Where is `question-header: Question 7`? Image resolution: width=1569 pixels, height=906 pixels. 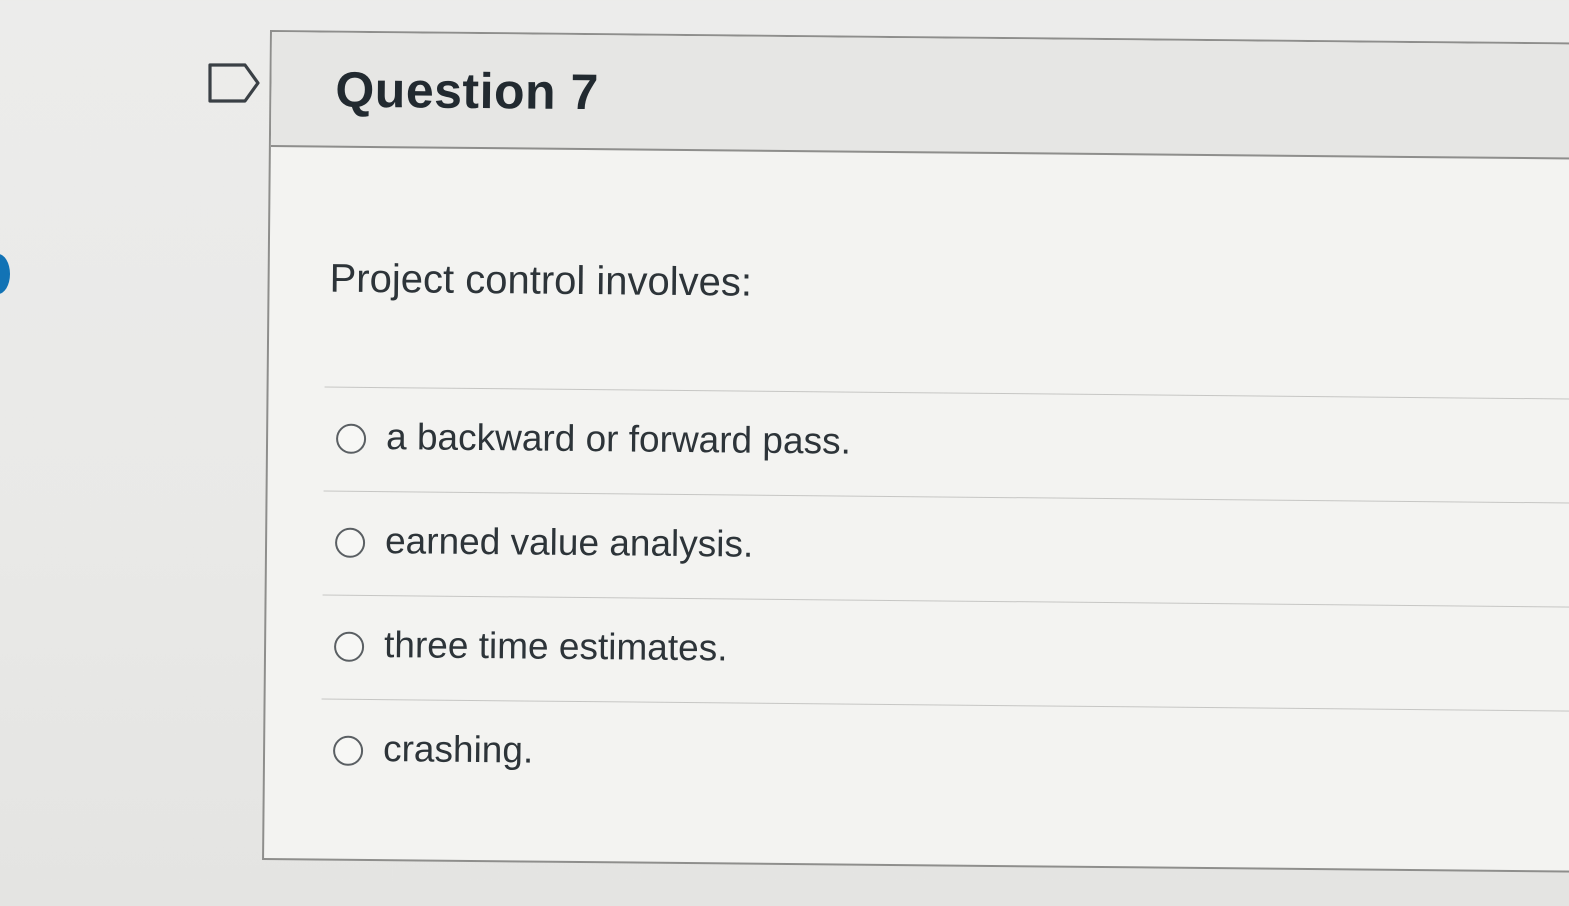
question-header: Question 7 is located at coordinates (919, 96).